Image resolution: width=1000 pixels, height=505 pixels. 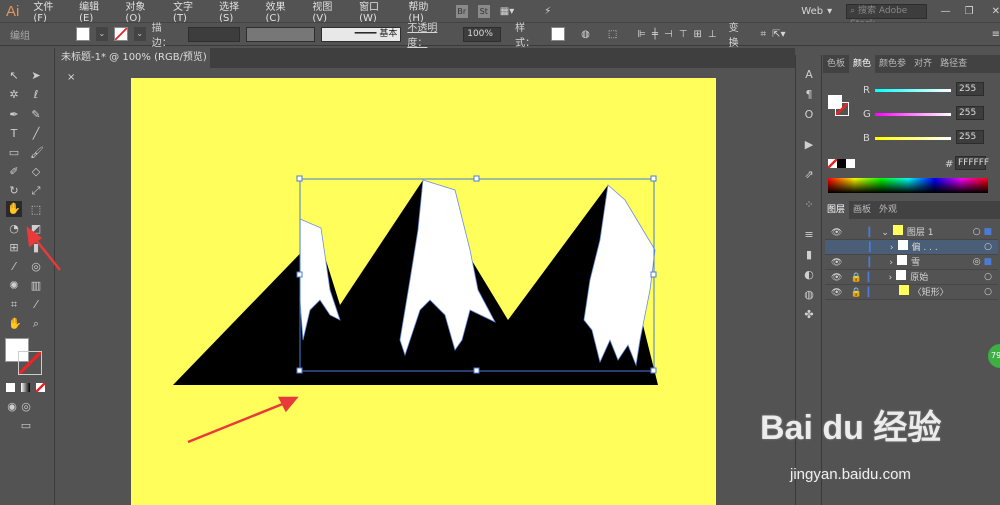 What do you see at coordinates (862, 64) in the screenshot?
I see `tab-color: 颜色` at bounding box center [862, 64].